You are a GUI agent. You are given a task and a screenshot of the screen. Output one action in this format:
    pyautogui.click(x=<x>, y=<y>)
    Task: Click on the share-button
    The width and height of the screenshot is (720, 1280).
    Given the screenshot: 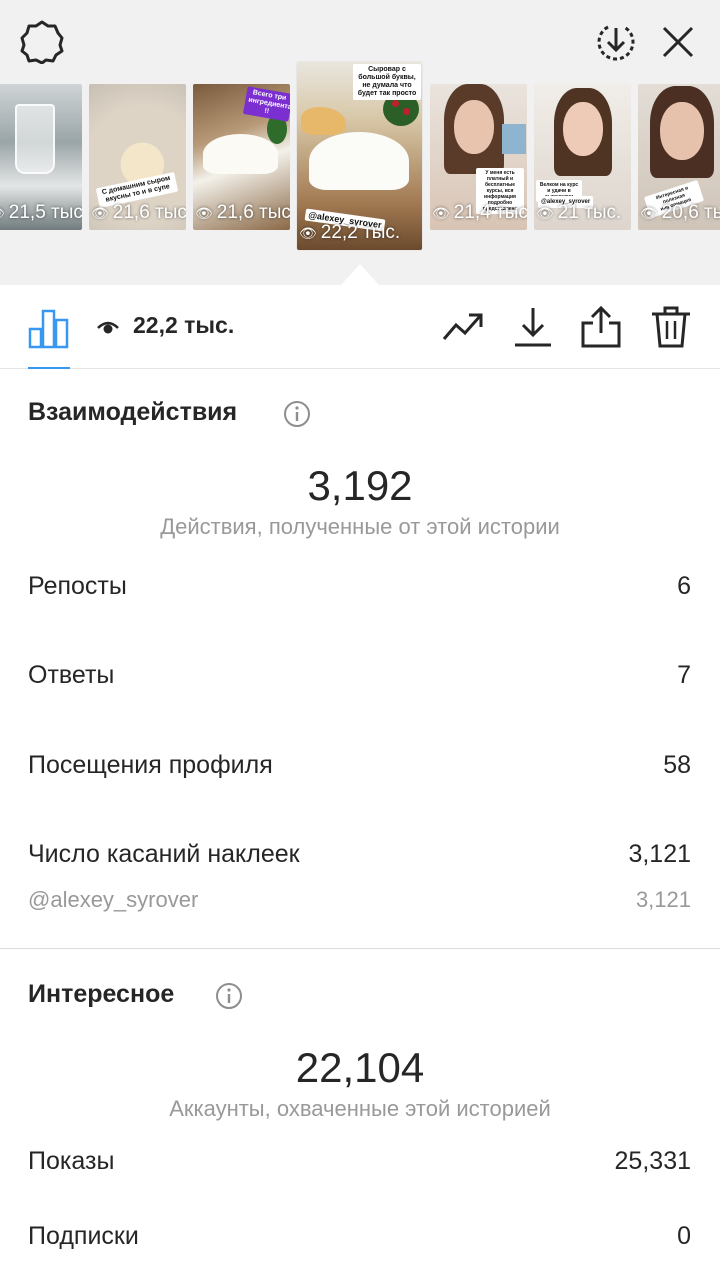 What is the action you would take?
    pyautogui.click(x=601, y=327)
    